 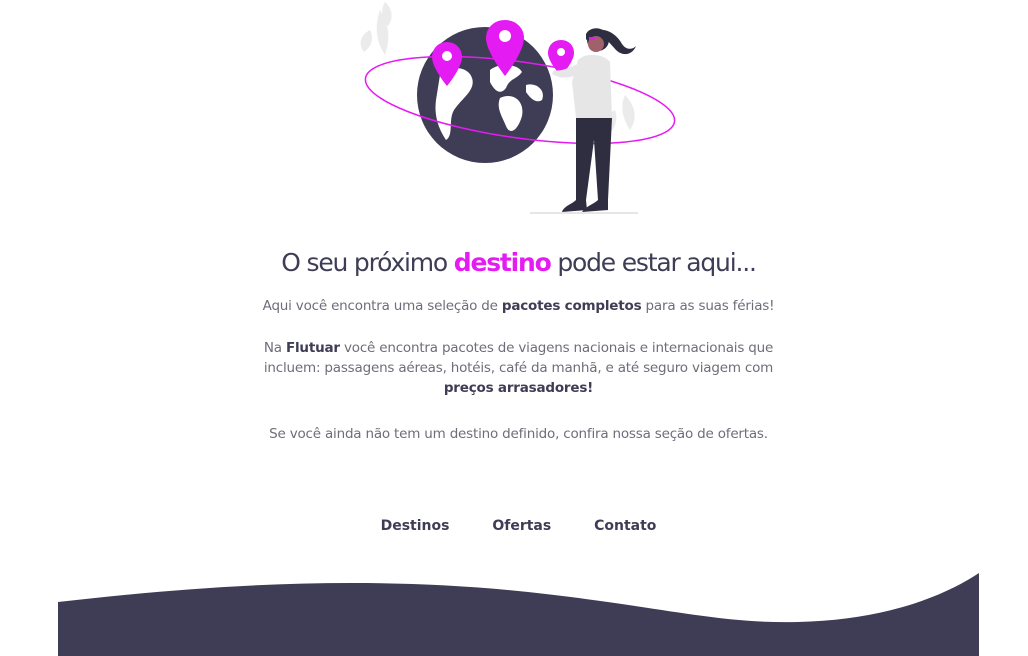 I want to click on footer-wave, so click(x=518, y=614).